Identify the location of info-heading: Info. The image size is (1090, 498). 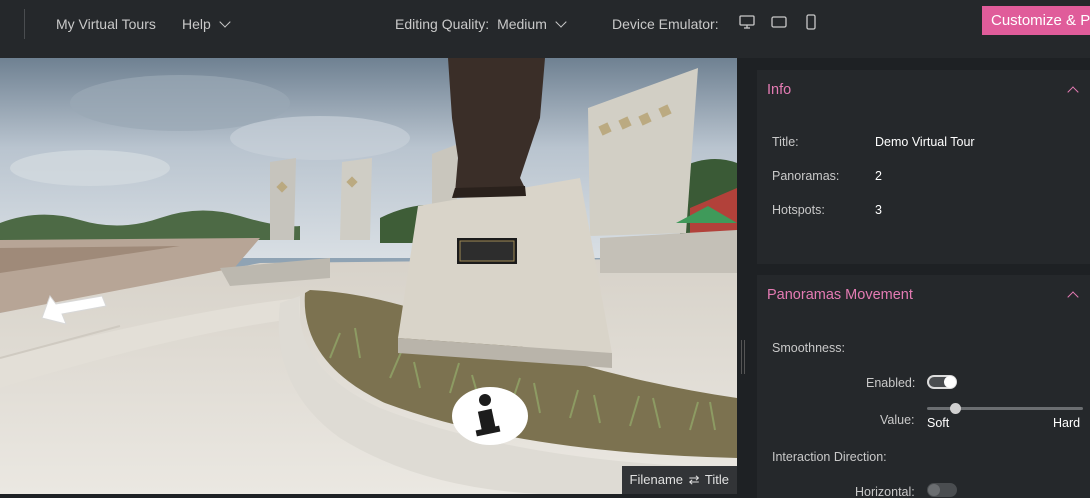
(779, 90).